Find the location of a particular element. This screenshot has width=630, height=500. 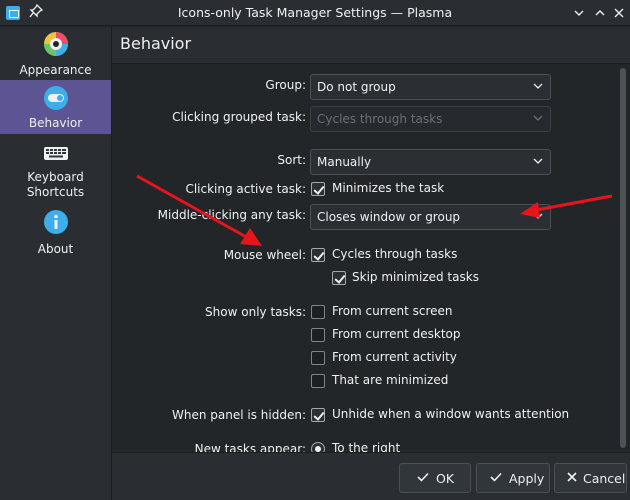

sidebar-item-label: Keyboard is located at coordinates (55, 177).